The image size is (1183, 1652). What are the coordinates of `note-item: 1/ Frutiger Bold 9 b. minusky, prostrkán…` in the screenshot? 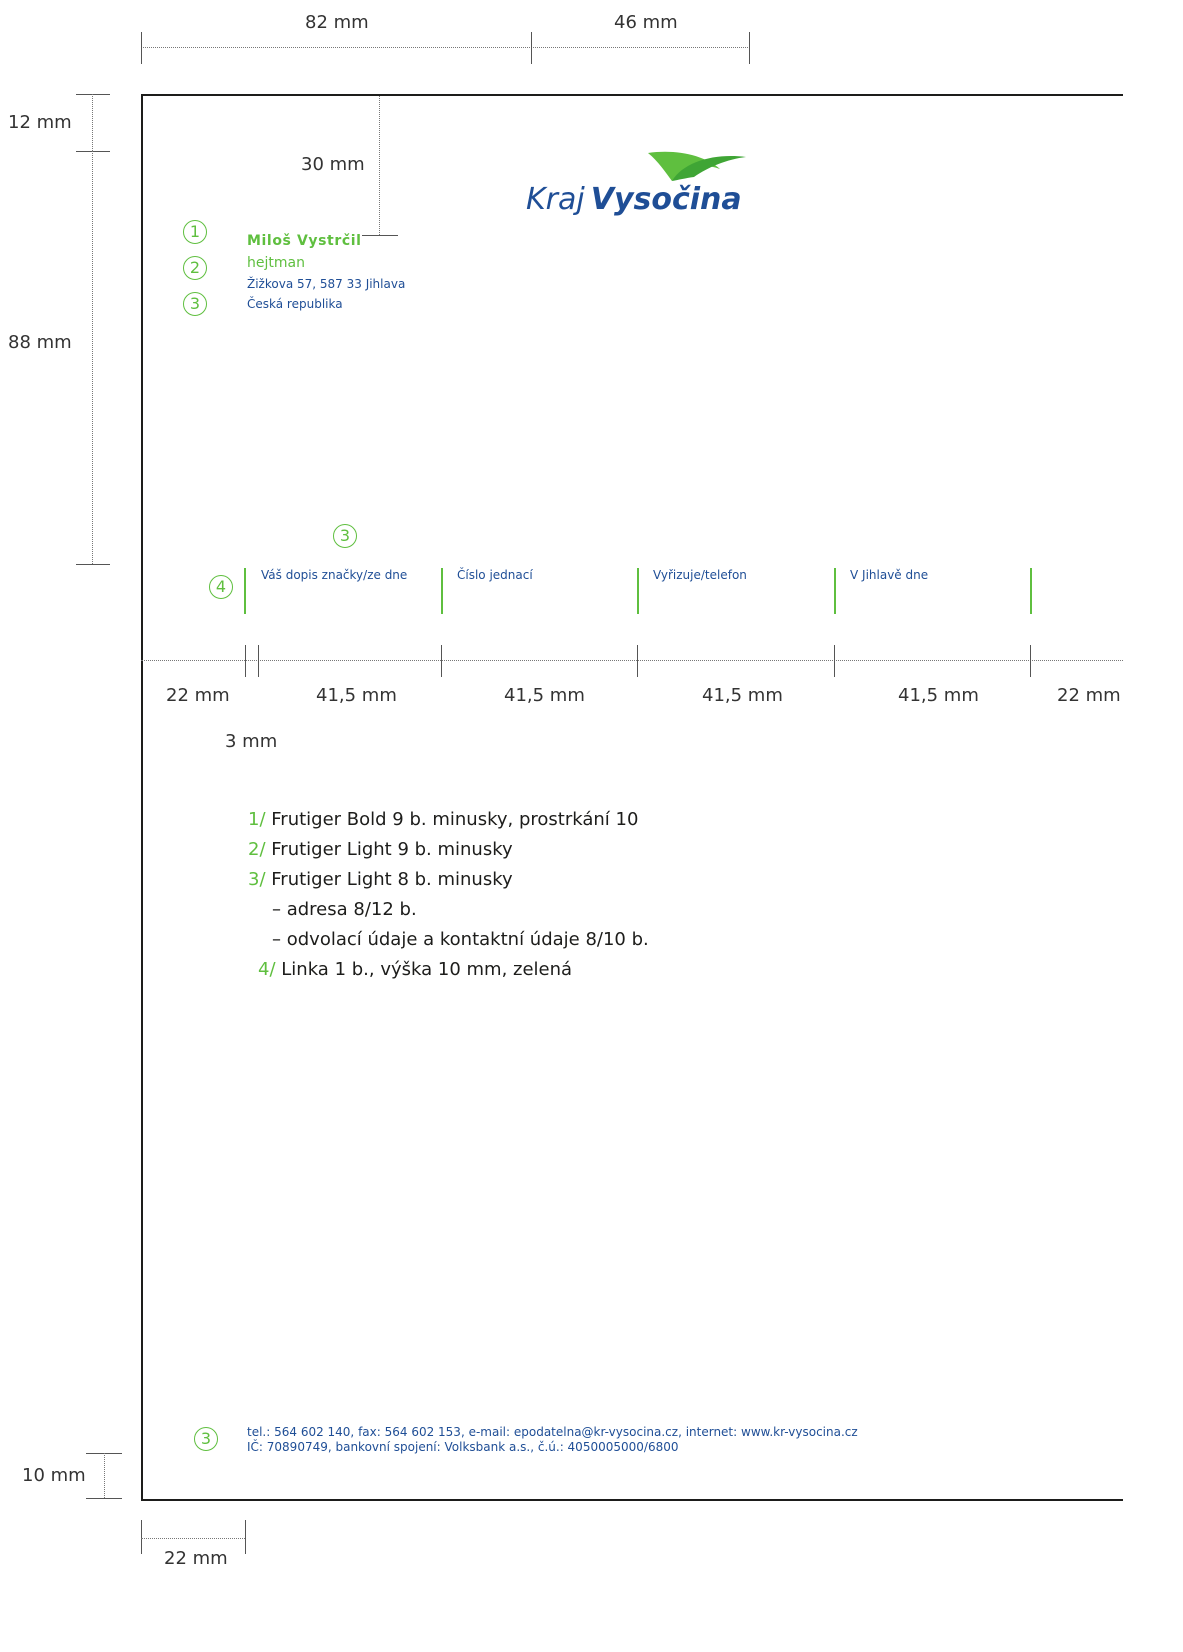 It's located at (448, 820).